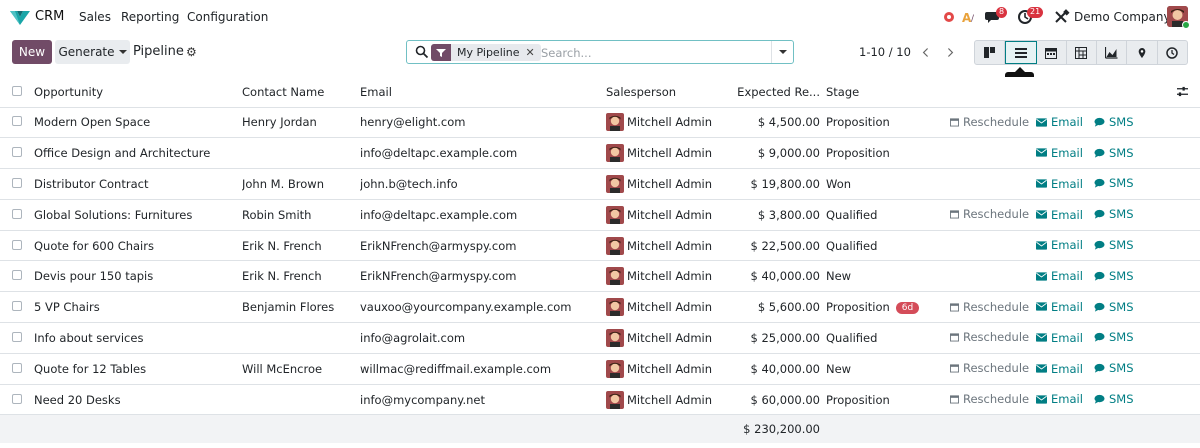 Image resolution: width=1200 pixels, height=448 pixels. Describe the element at coordinates (885, 52) in the screenshot. I see `pager-value: 1-10 / 10` at that location.